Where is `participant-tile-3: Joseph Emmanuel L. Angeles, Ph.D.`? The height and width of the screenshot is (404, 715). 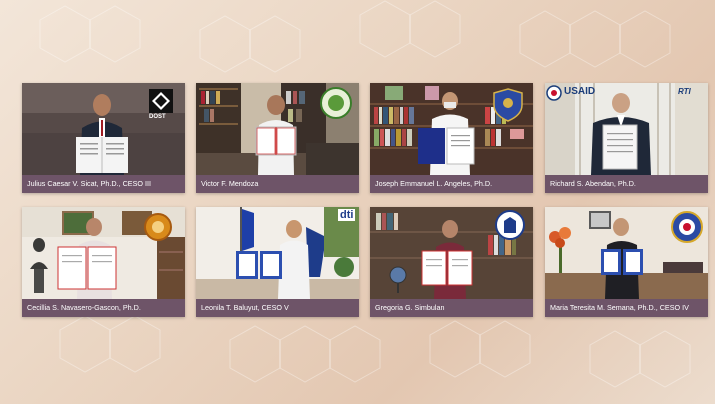
participant-tile-3: Joseph Emmanuel L. Angeles, Ph.D. is located at coordinates (451, 138).